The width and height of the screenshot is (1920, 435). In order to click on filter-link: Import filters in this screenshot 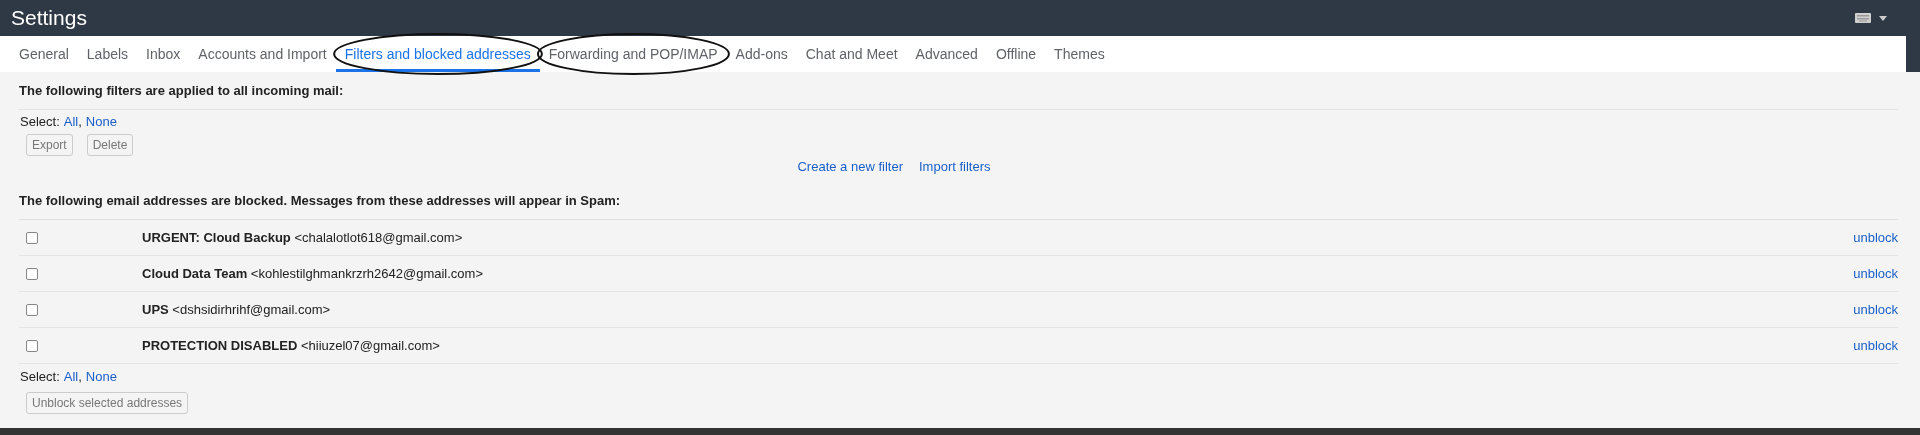, I will do `click(955, 167)`.